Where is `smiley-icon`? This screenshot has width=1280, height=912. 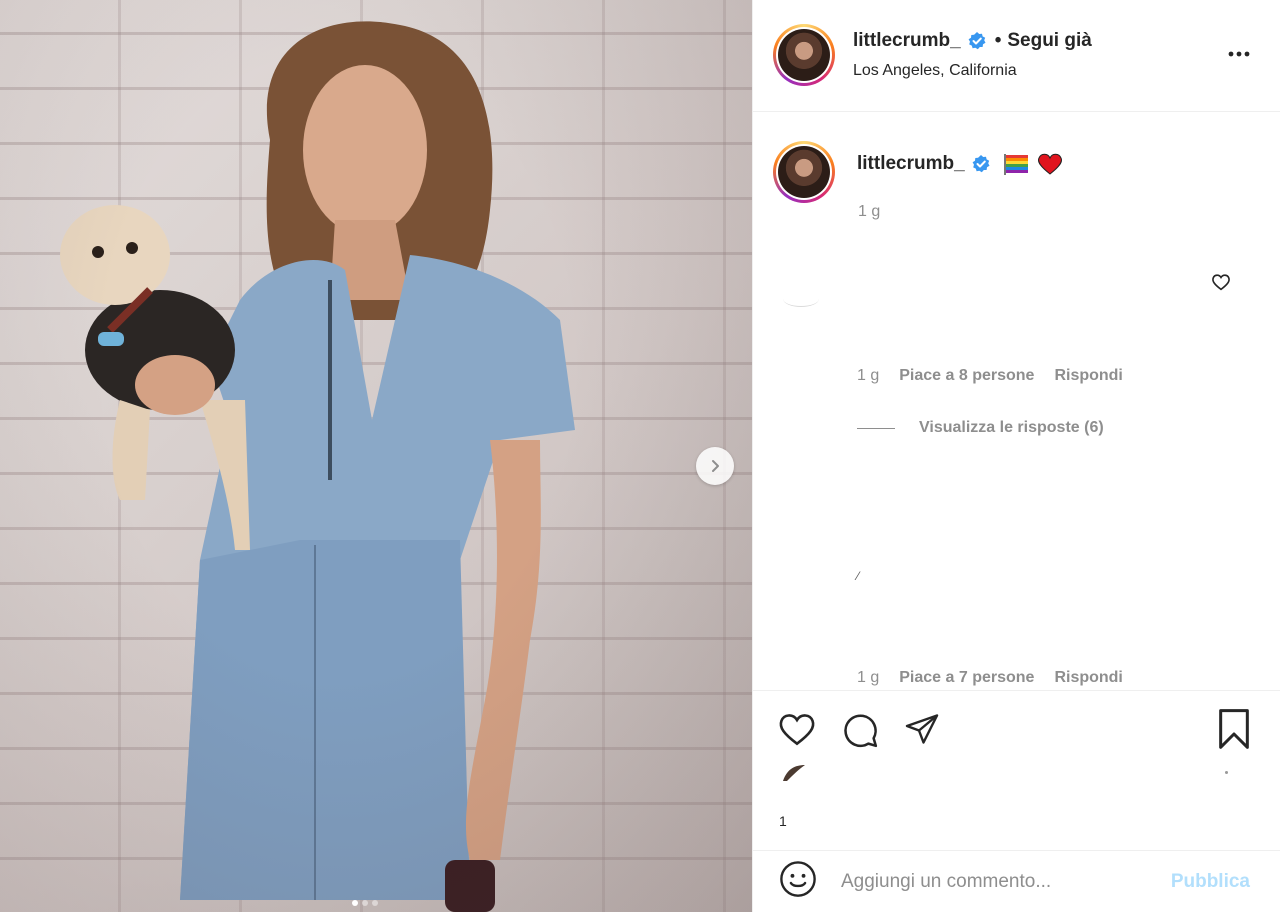 smiley-icon is located at coordinates (798, 879).